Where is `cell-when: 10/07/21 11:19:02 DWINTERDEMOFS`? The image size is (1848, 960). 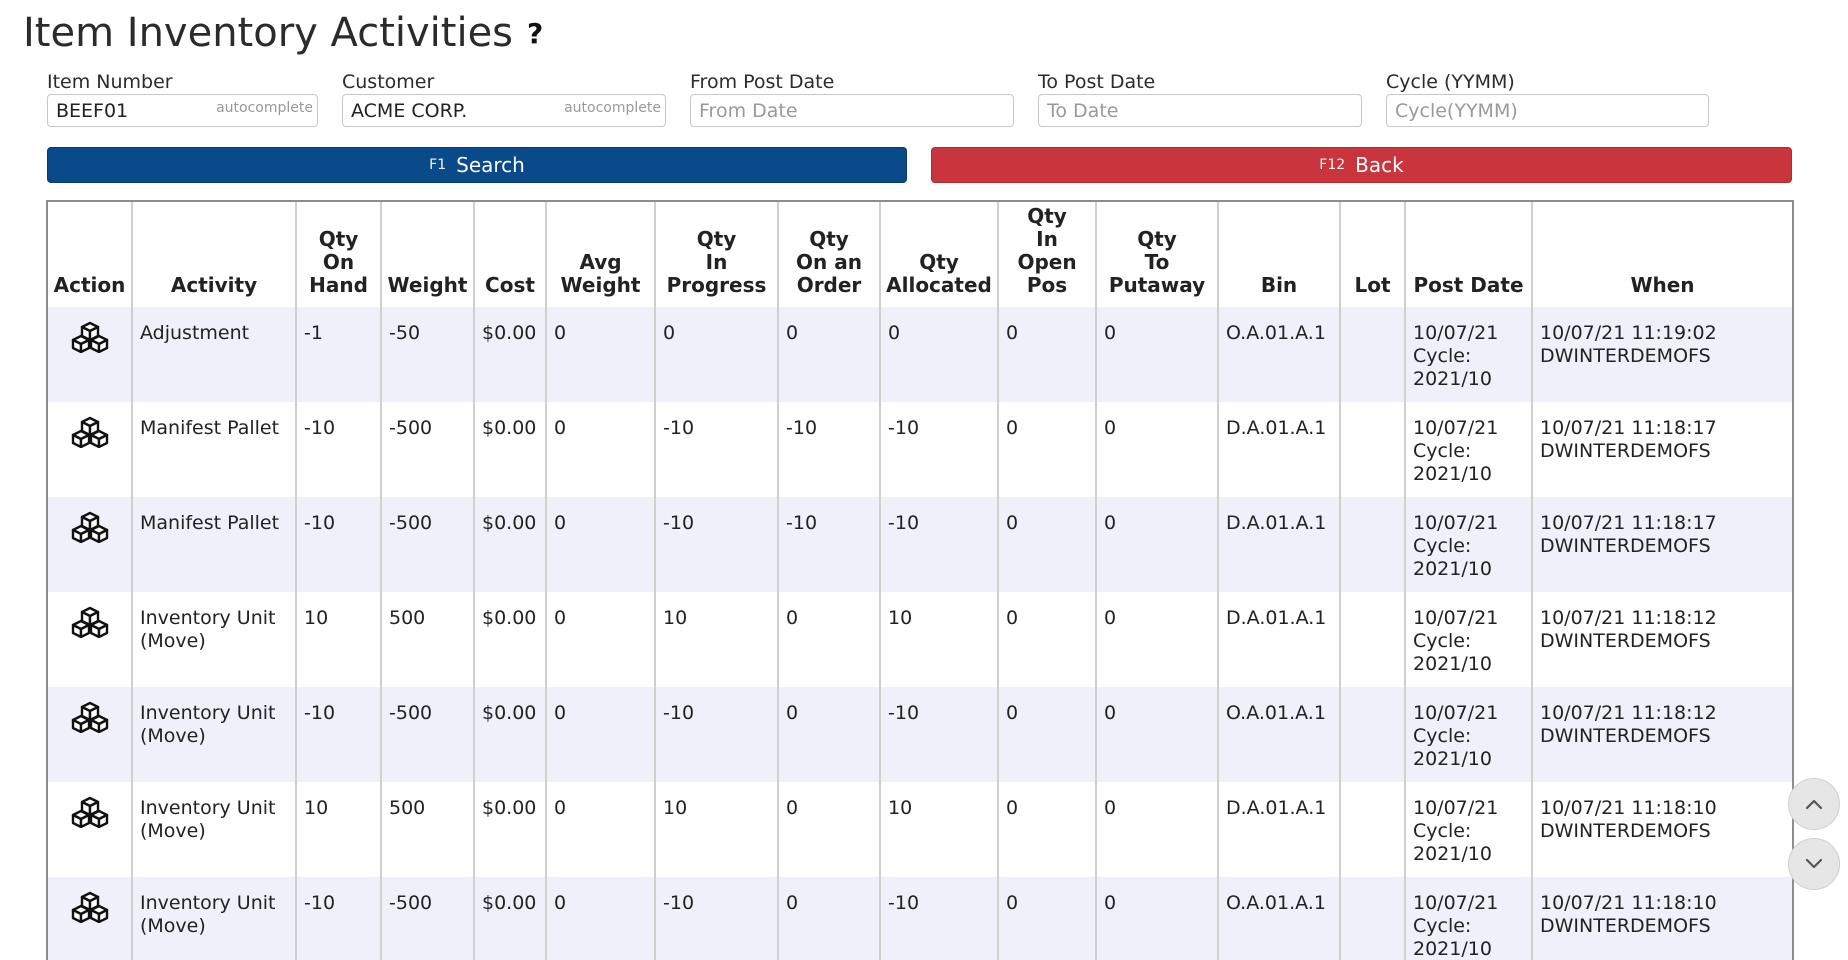 cell-when: 10/07/21 11:19:02 DWINTERDEMOFS is located at coordinates (1661, 354).